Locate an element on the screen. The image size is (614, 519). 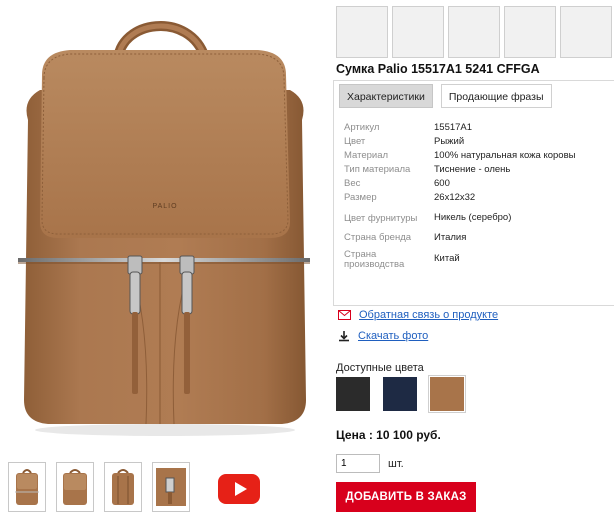
bag-logo: PALIO is located at coordinates (164, 206).